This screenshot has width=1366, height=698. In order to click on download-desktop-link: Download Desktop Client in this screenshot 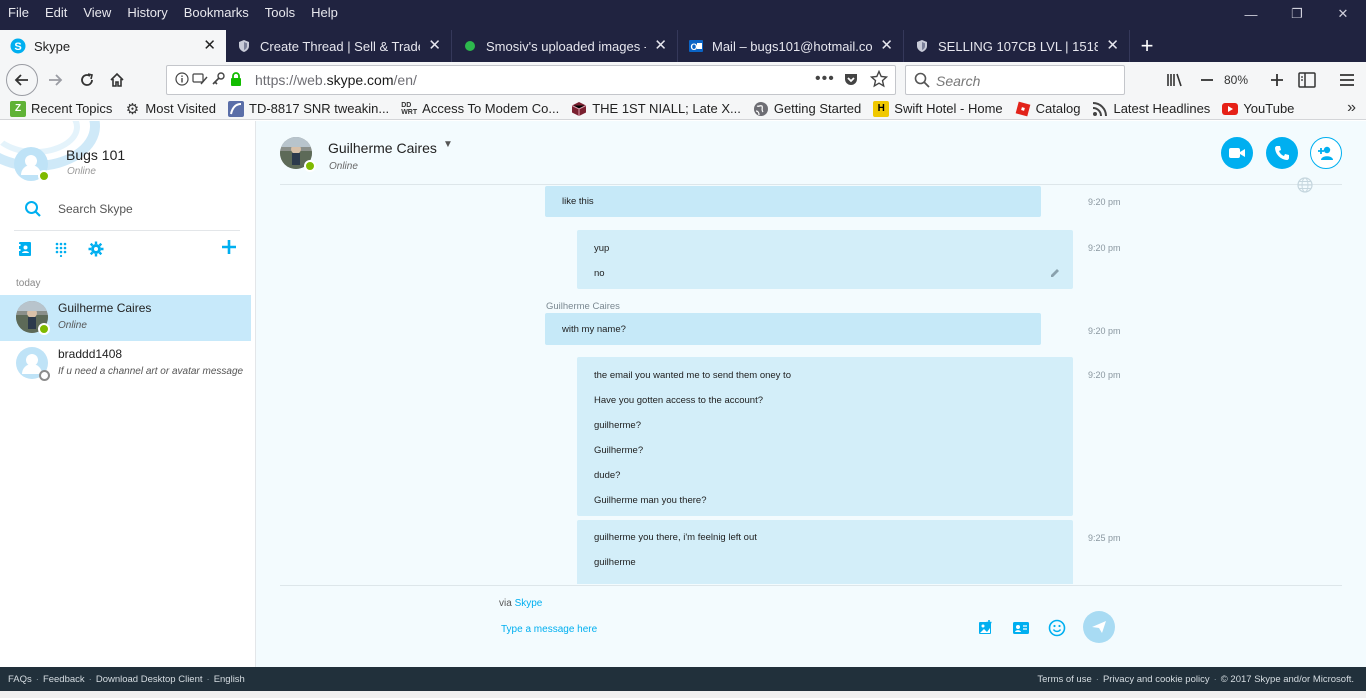, I will do `click(149, 679)`.